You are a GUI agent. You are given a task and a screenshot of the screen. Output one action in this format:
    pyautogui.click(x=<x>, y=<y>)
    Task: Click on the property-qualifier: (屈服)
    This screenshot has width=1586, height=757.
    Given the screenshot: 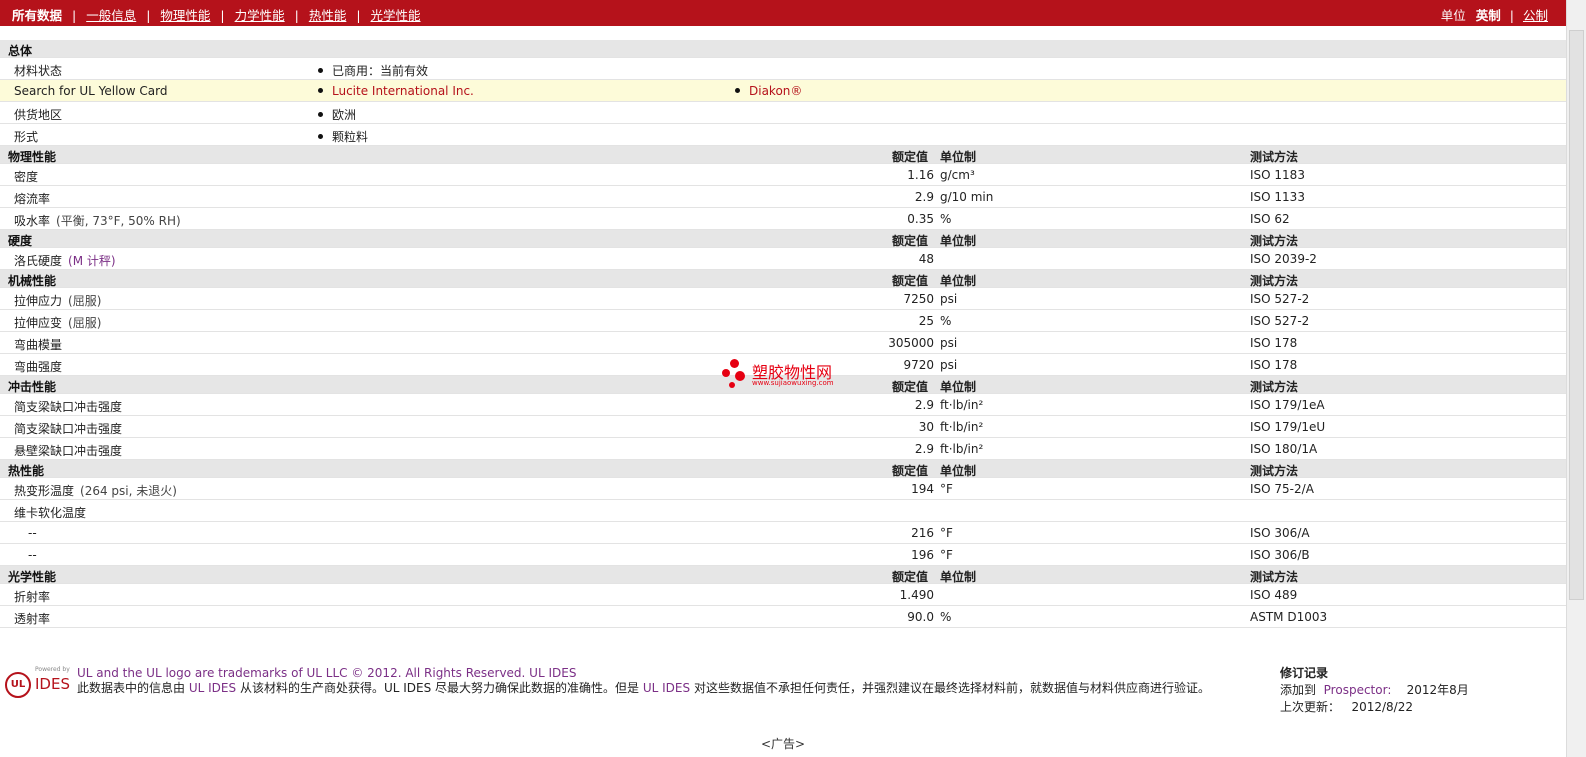 What is the action you would take?
    pyautogui.click(x=85, y=301)
    